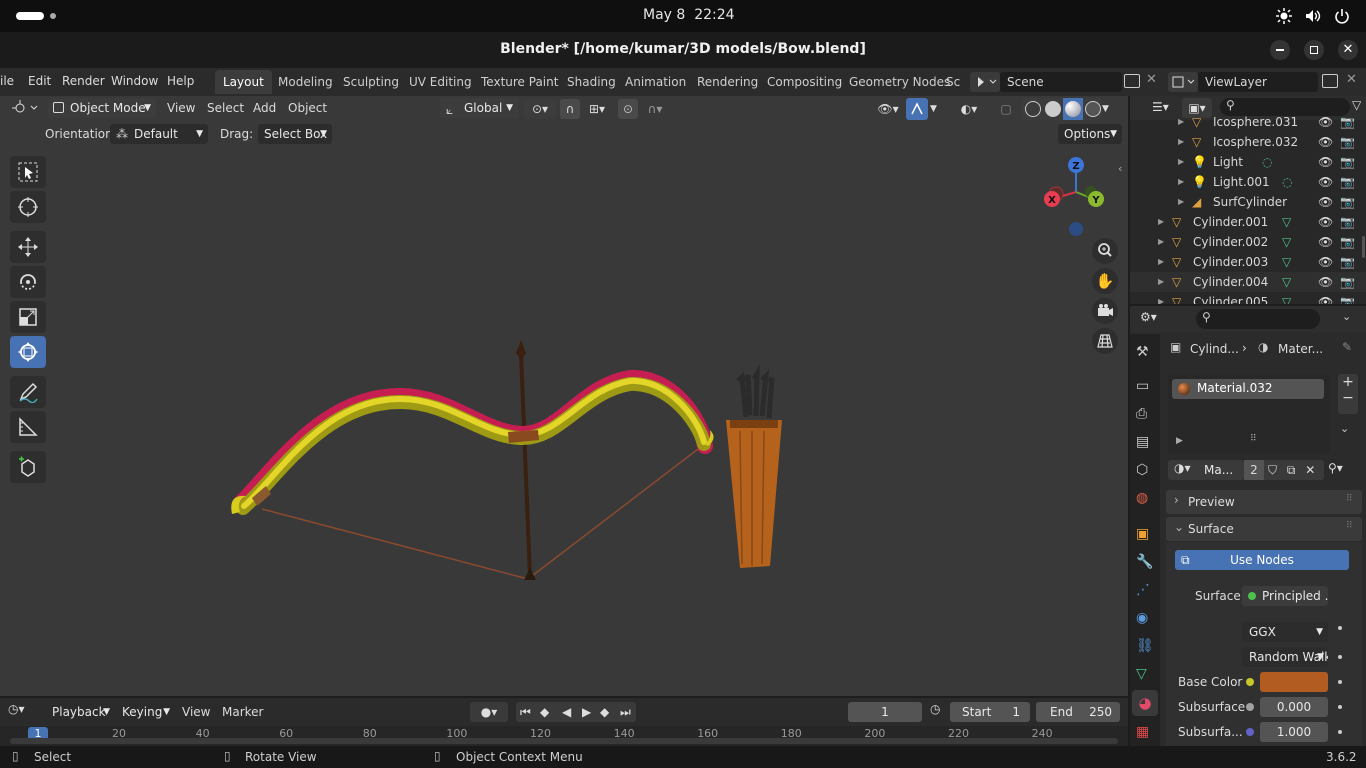 Image resolution: width=1366 pixels, height=768 pixels. What do you see at coordinates (885, 712) in the screenshot?
I see `current-frame-field: 1` at bounding box center [885, 712].